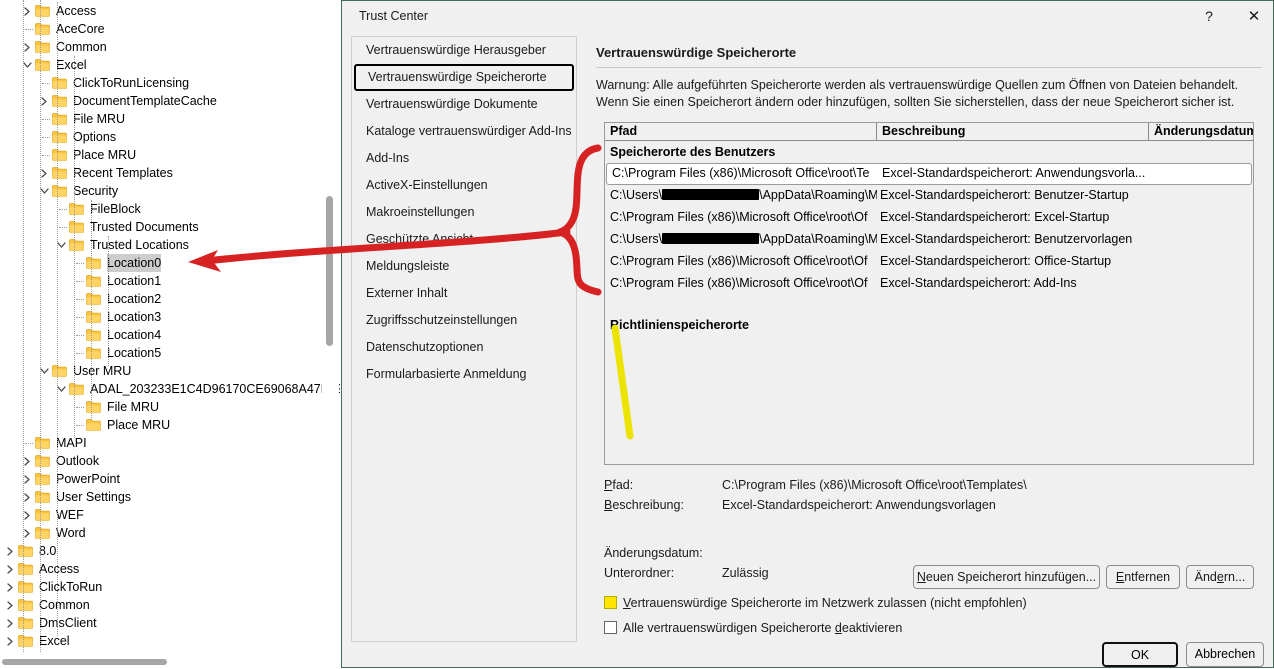 Image resolution: width=1274 pixels, height=669 pixels. I want to click on nav-item-3: Kataloge vertrauenswürdiger Add-Ins, so click(464, 131).